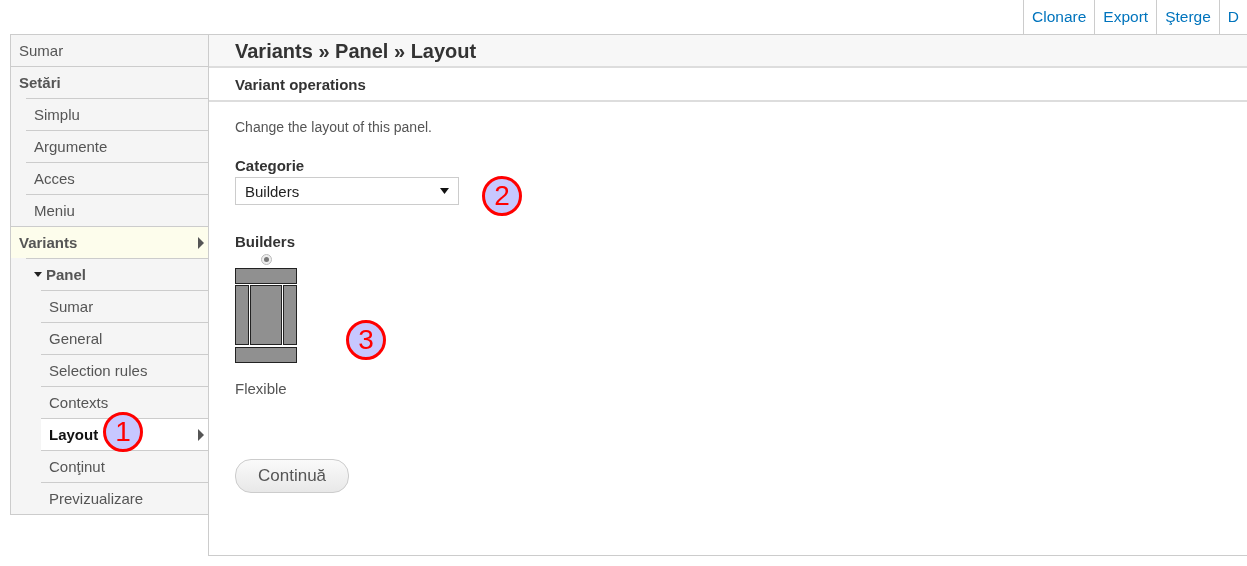 The height and width of the screenshot is (566, 1247). Describe the element at coordinates (109, 242) in the screenshot. I see `sidebar-item: Variants` at that location.